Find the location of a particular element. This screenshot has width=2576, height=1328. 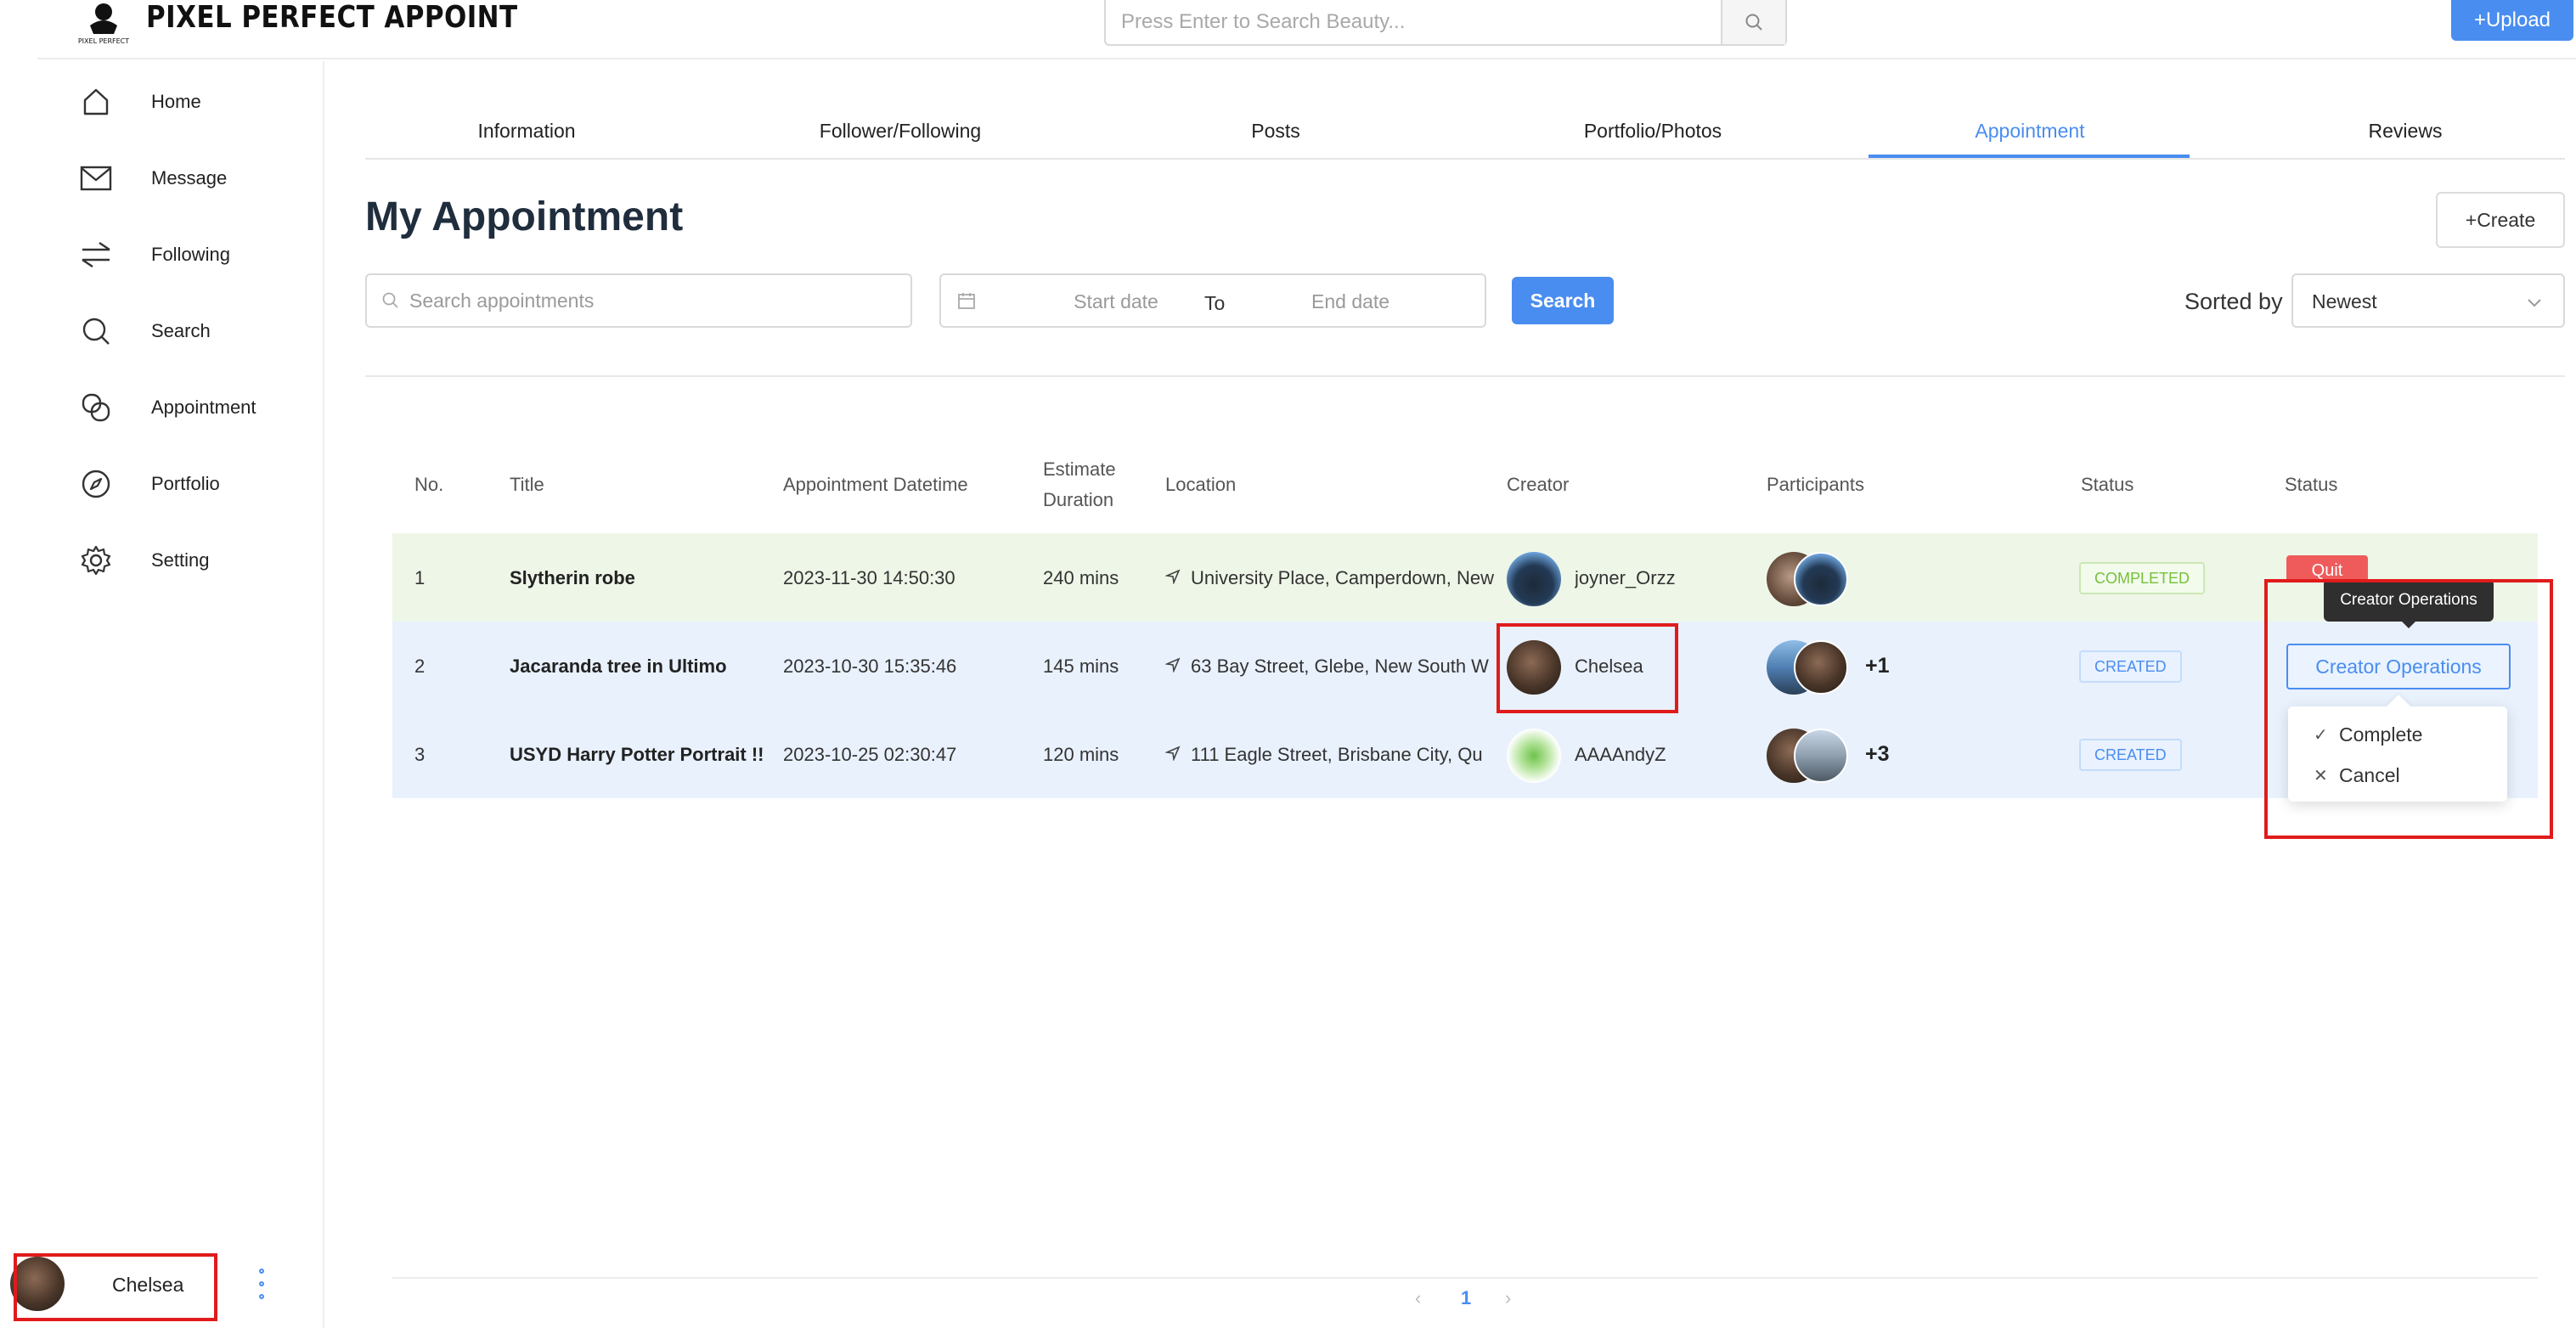

participants-more-count: +1 is located at coordinates (1877, 666).